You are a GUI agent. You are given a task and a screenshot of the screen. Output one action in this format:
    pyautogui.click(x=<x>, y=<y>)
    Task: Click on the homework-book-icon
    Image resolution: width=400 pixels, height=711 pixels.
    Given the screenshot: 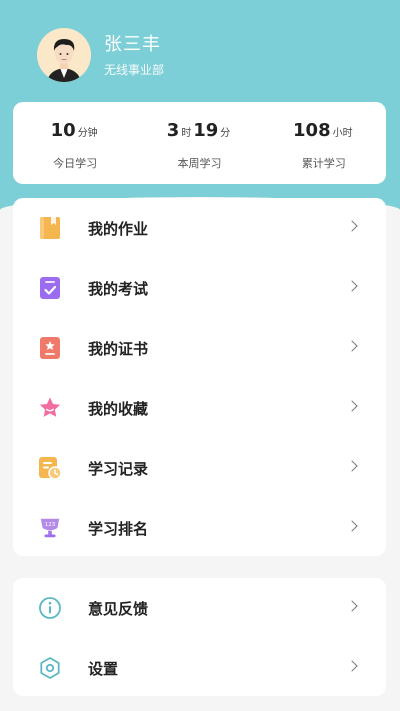 What is the action you would take?
    pyautogui.click(x=50, y=228)
    